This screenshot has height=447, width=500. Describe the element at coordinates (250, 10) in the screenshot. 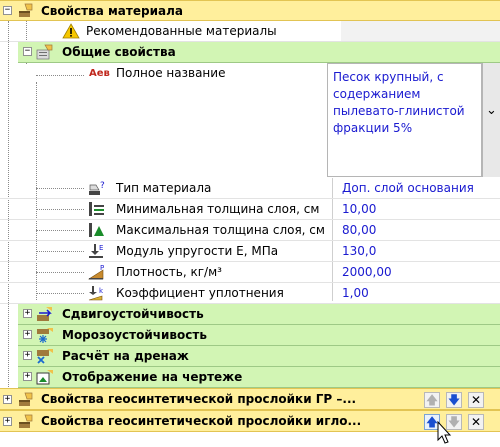

I see `material-properties-header: − Свойства материала` at that location.